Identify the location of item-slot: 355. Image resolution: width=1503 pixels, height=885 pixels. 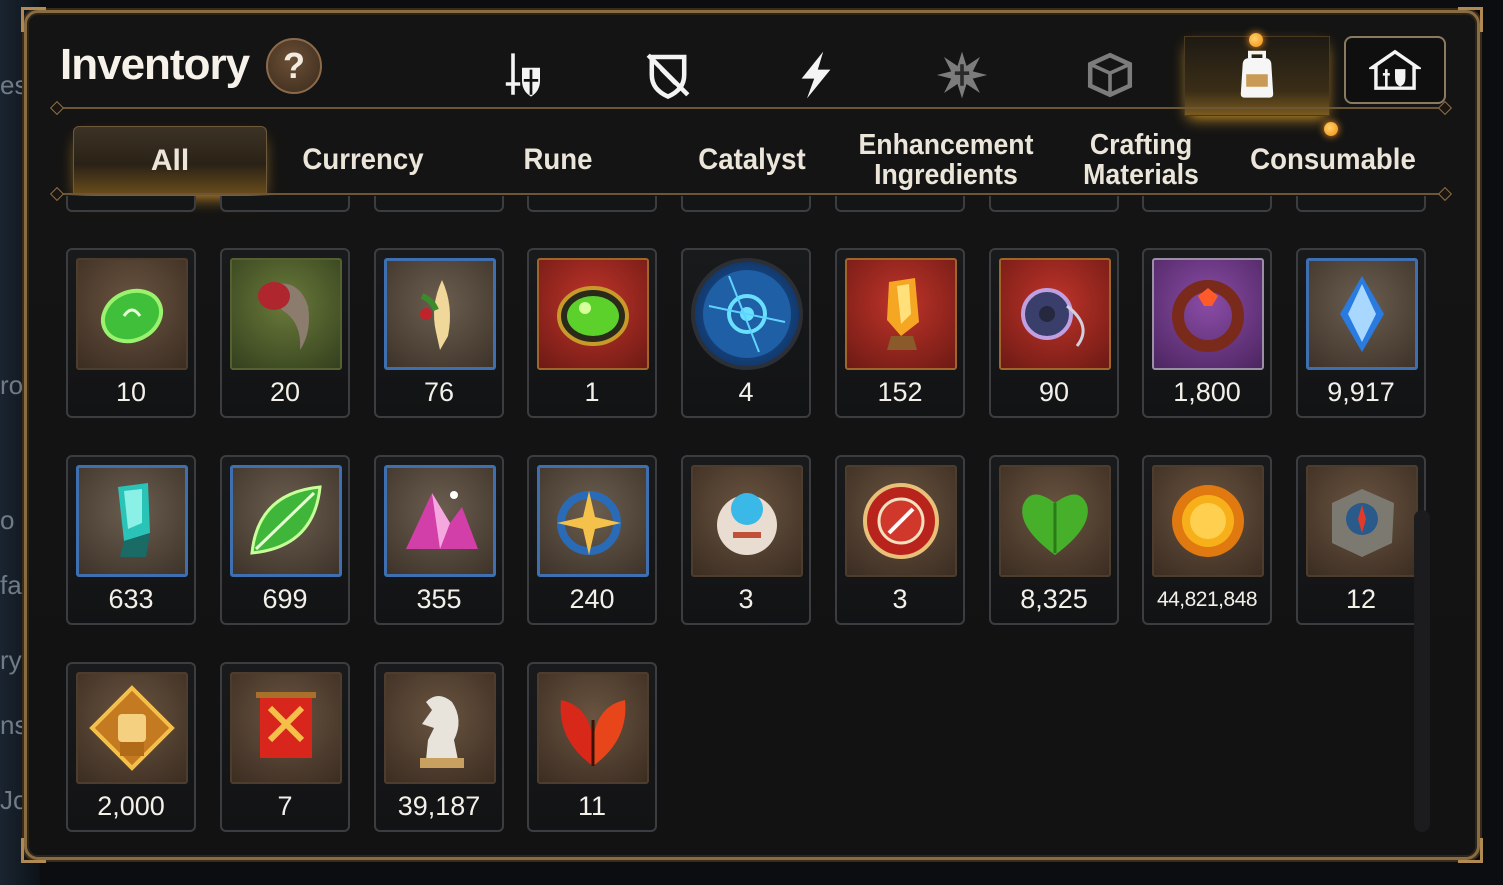
(439, 540).